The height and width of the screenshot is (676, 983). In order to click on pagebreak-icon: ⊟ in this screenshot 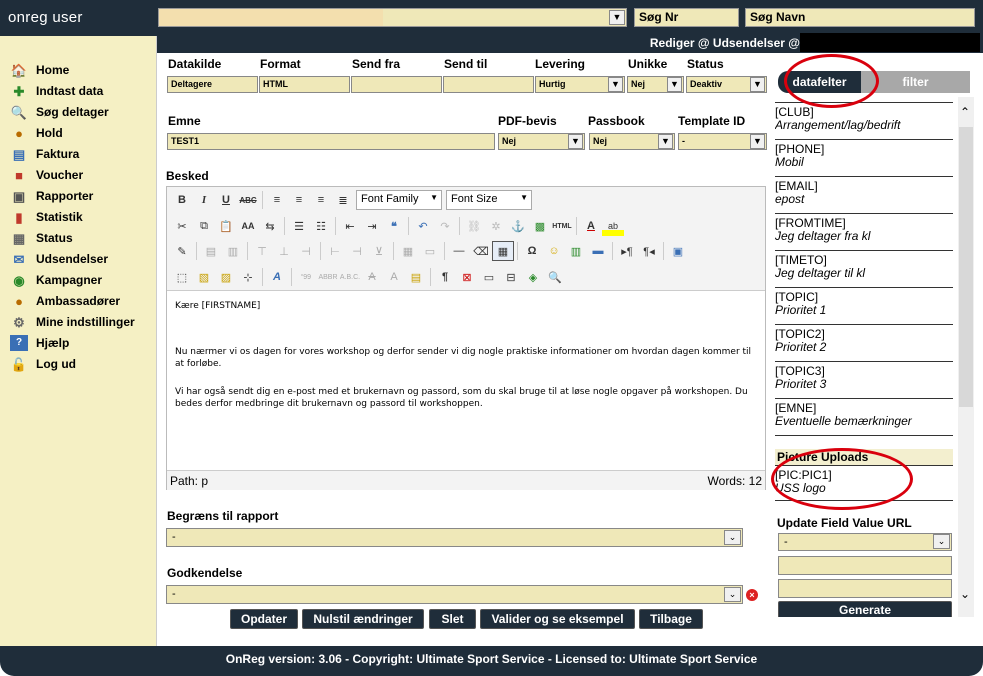, I will do `click(511, 277)`.